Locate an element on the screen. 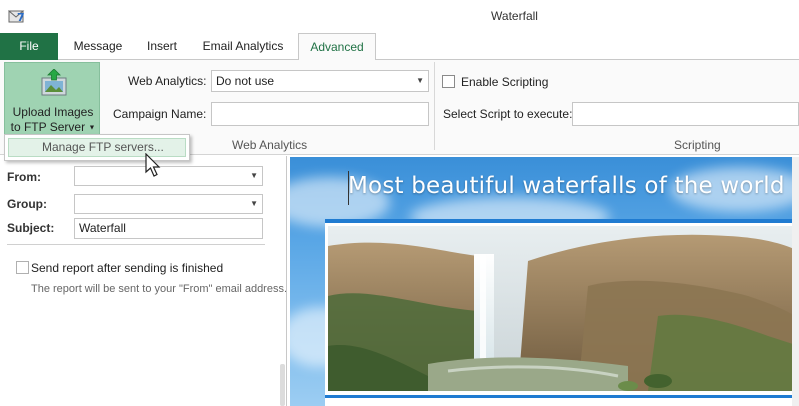 Image resolution: width=799 pixels, height=406 pixels. tab-advanced: Advanced is located at coordinates (337, 47).